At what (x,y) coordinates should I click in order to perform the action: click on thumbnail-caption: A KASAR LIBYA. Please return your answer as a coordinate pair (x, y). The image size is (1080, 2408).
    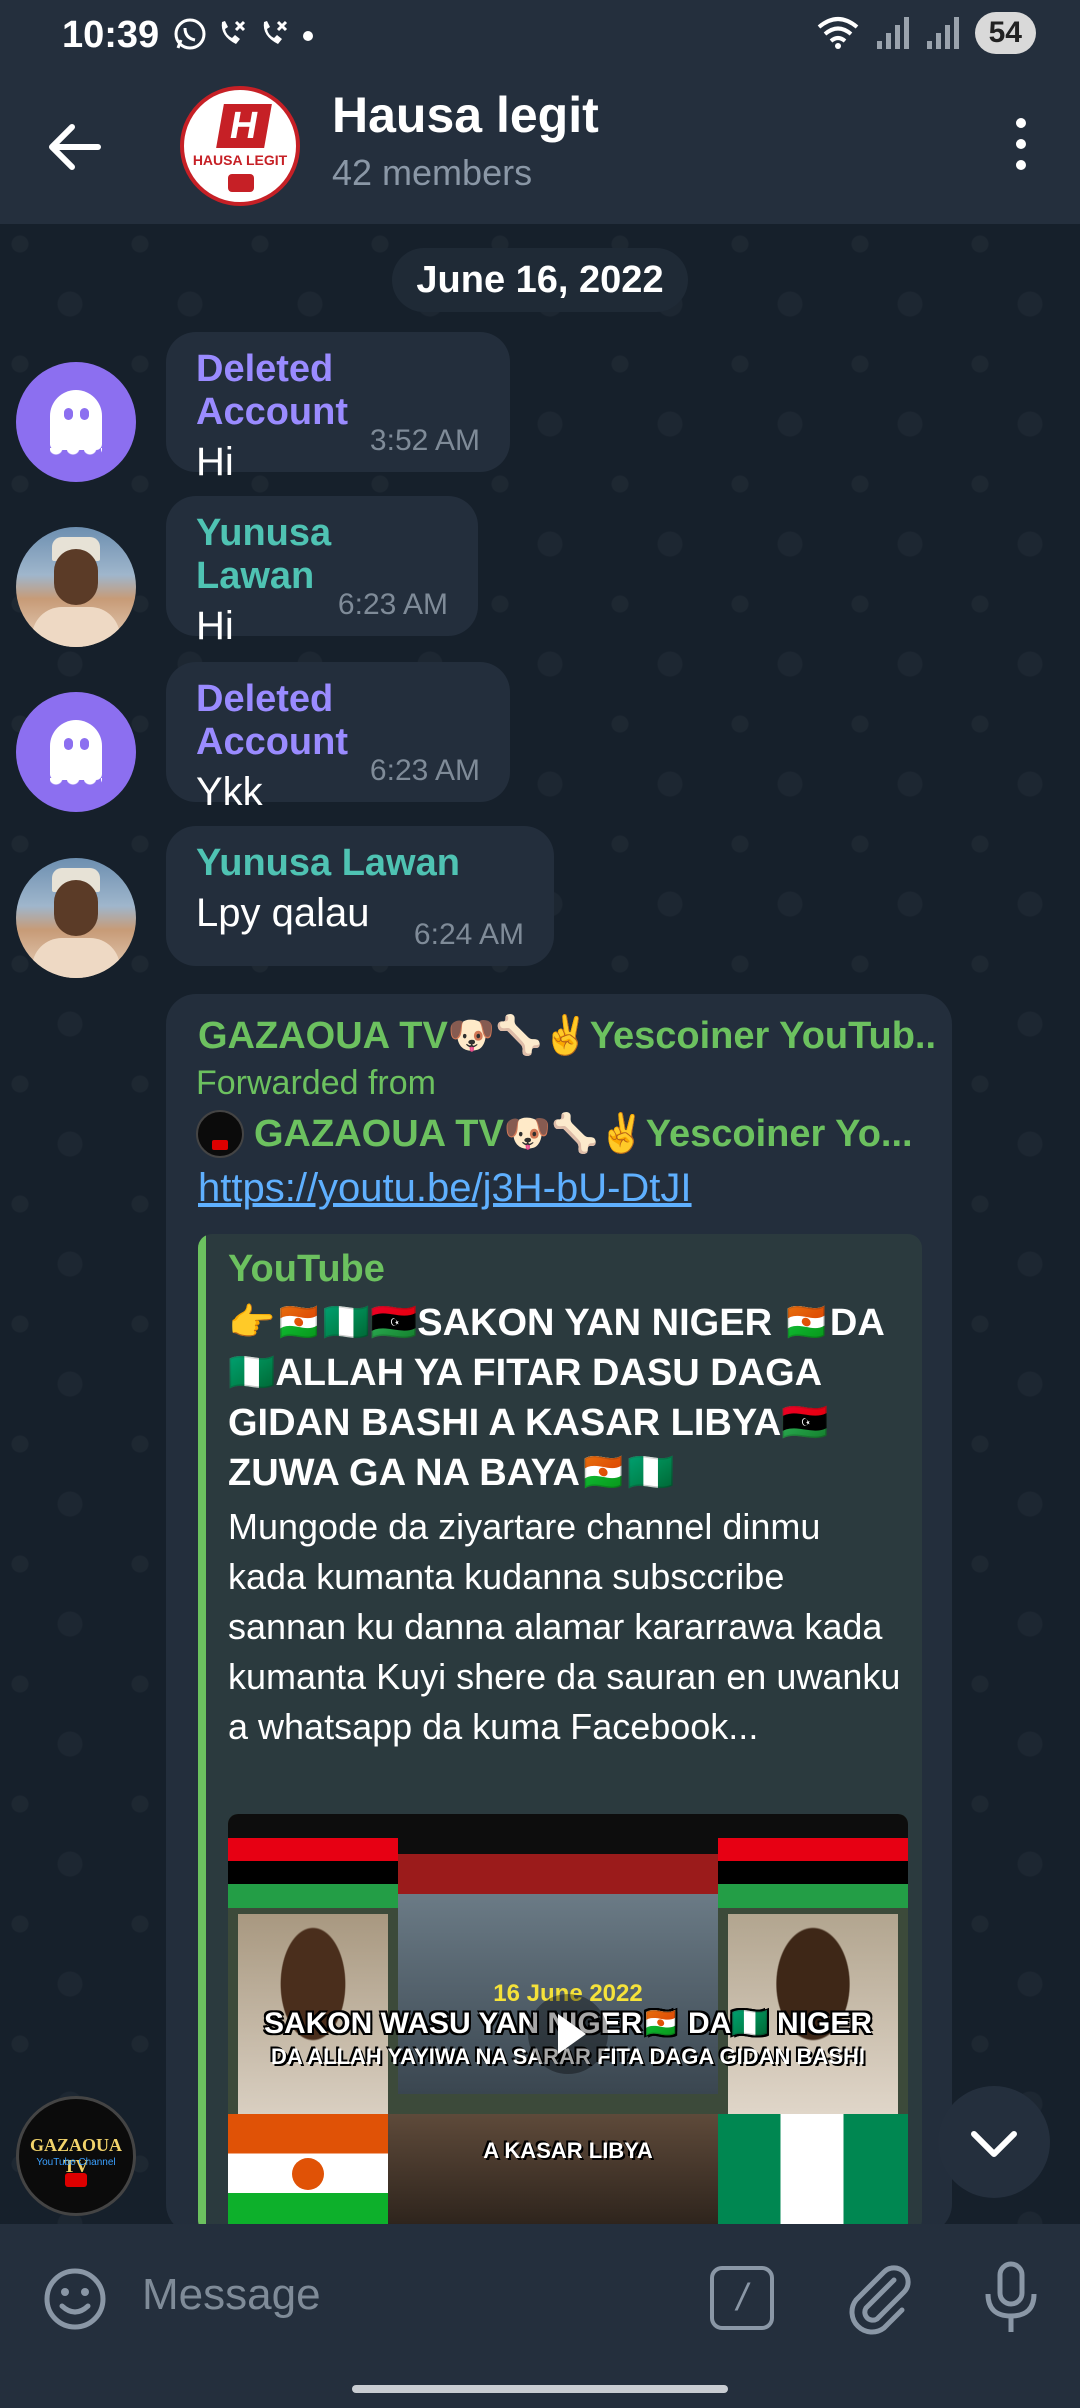
    Looking at the image, I should click on (568, 2150).